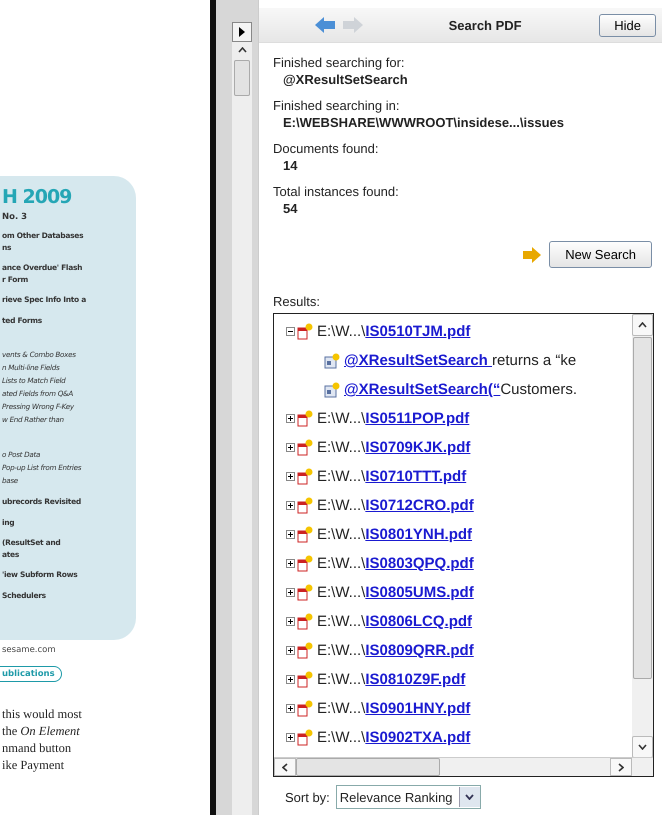 The height and width of the screenshot is (815, 662). Describe the element at coordinates (419, 563) in the screenshot. I see `file-link: IS0803QPQ.pdf` at that location.